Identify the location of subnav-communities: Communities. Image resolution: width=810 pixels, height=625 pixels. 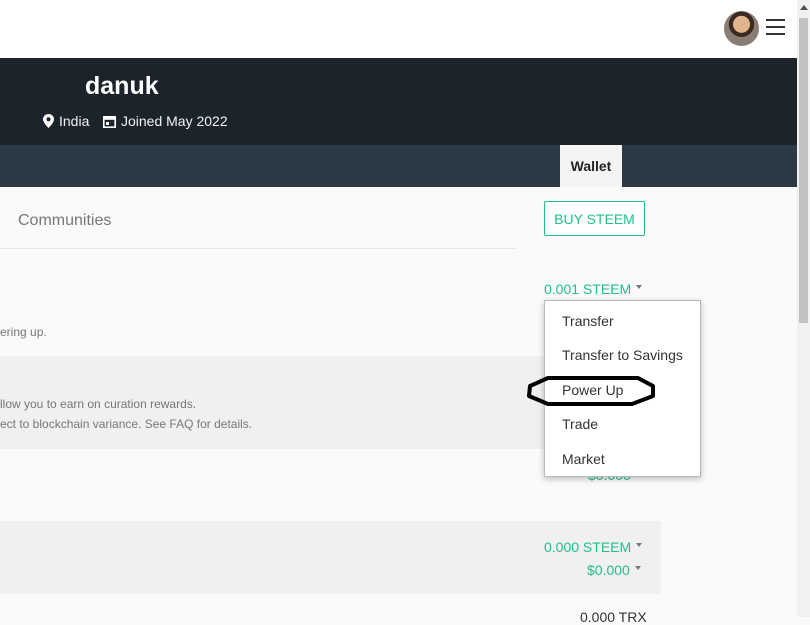
(64, 221).